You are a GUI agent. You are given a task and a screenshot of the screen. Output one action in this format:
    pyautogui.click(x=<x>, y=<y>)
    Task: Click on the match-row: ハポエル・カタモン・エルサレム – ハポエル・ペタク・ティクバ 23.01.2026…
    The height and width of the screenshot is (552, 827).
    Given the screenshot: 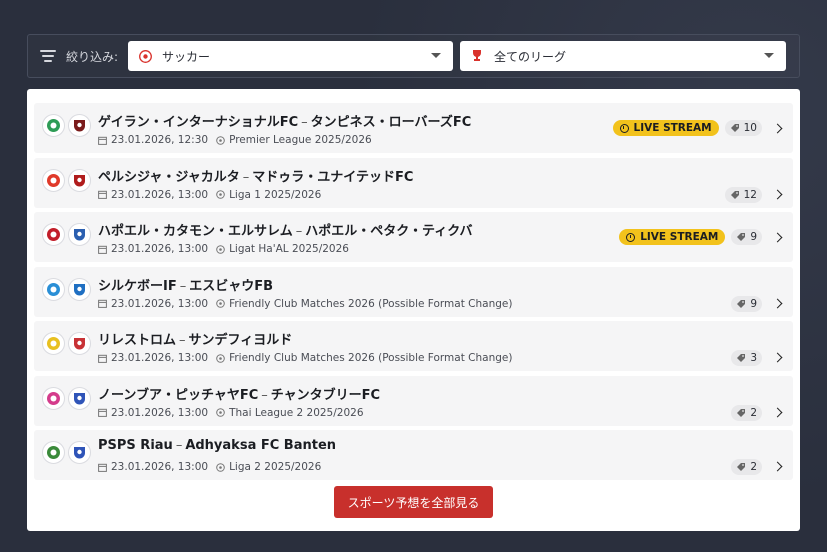 What is the action you would take?
    pyautogui.click(x=413, y=237)
    